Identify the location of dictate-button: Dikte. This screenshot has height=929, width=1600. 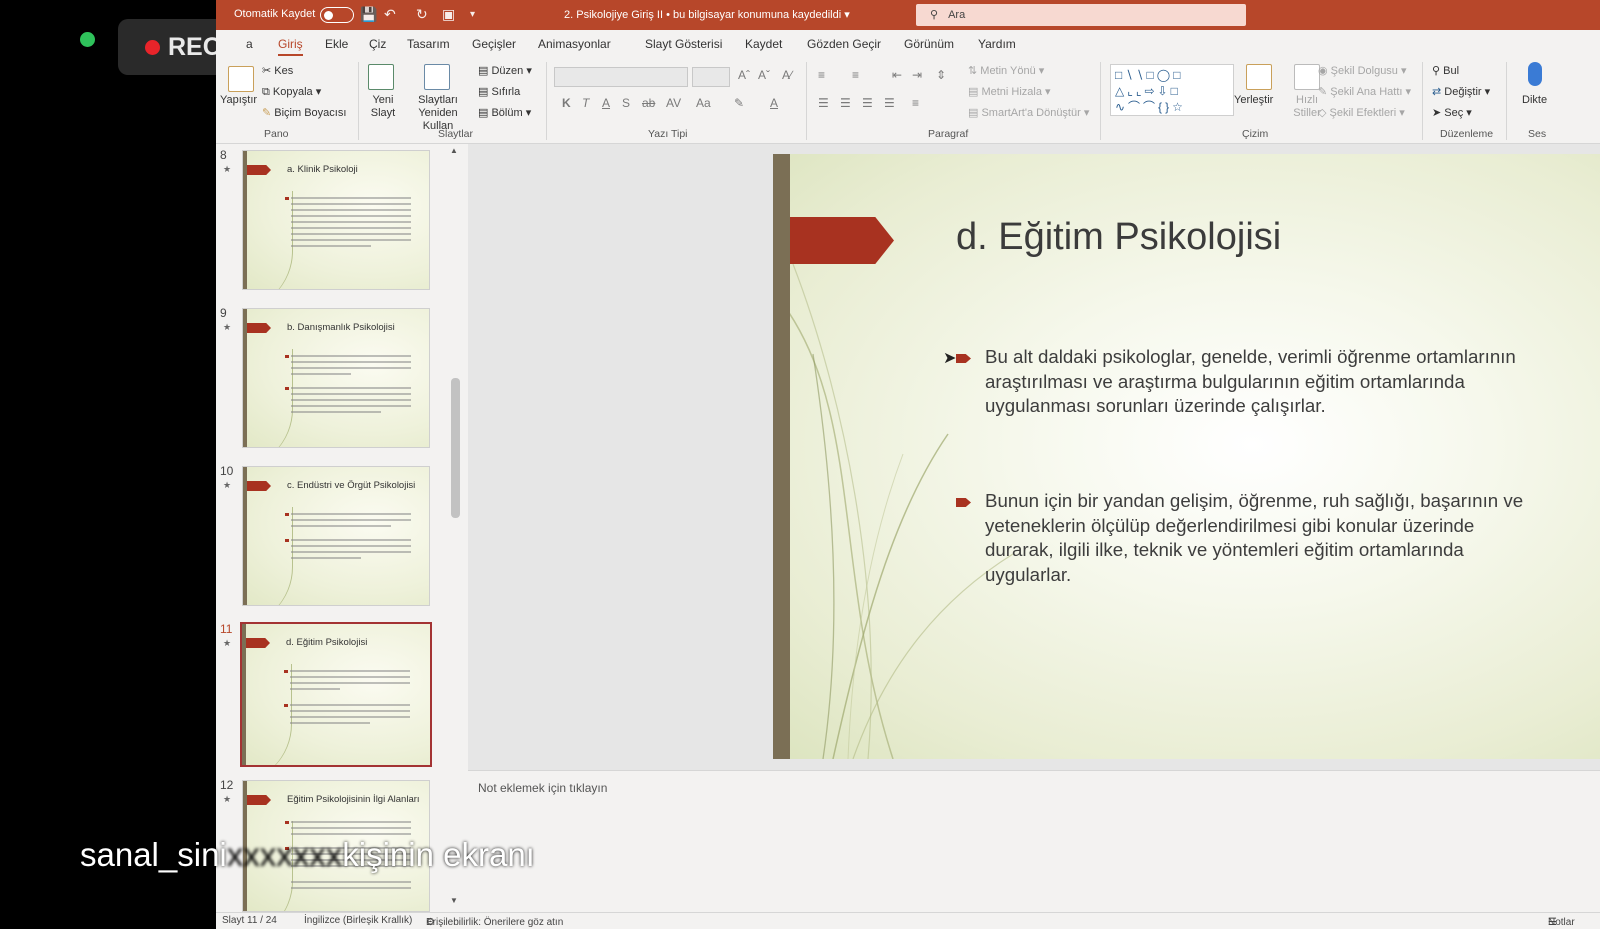
(1534, 100).